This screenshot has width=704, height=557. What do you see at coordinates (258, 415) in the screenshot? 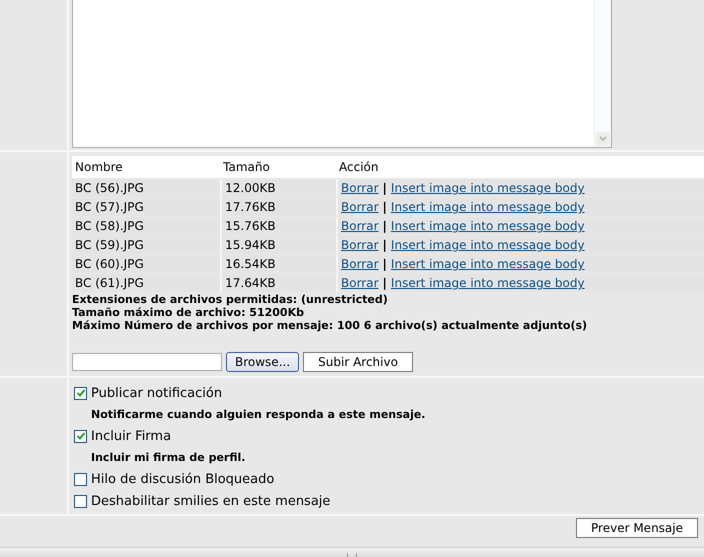
I see `option-description: Notificarme cuando alguien responda a este mensaje.` at bounding box center [258, 415].